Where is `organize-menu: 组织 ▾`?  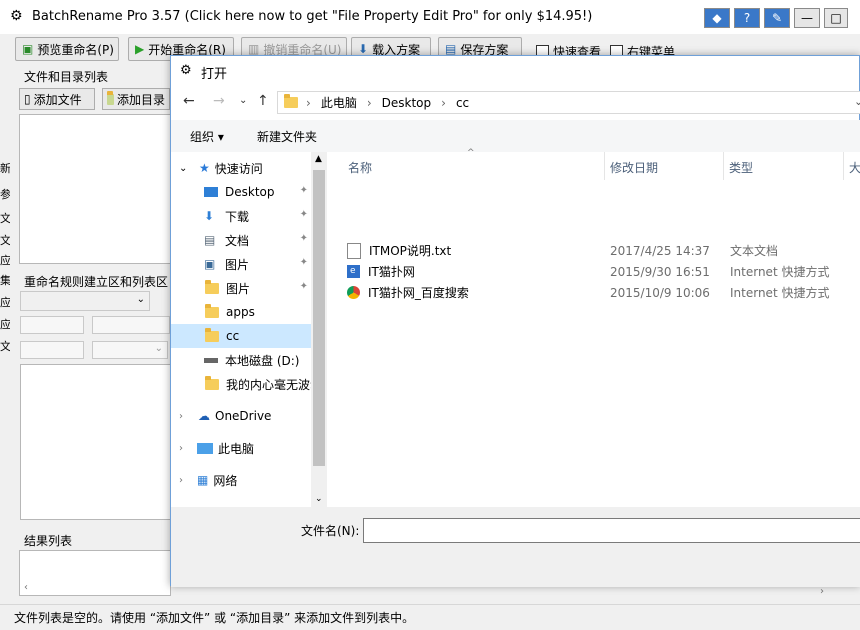 organize-menu: 组织 ▾ is located at coordinates (207, 136).